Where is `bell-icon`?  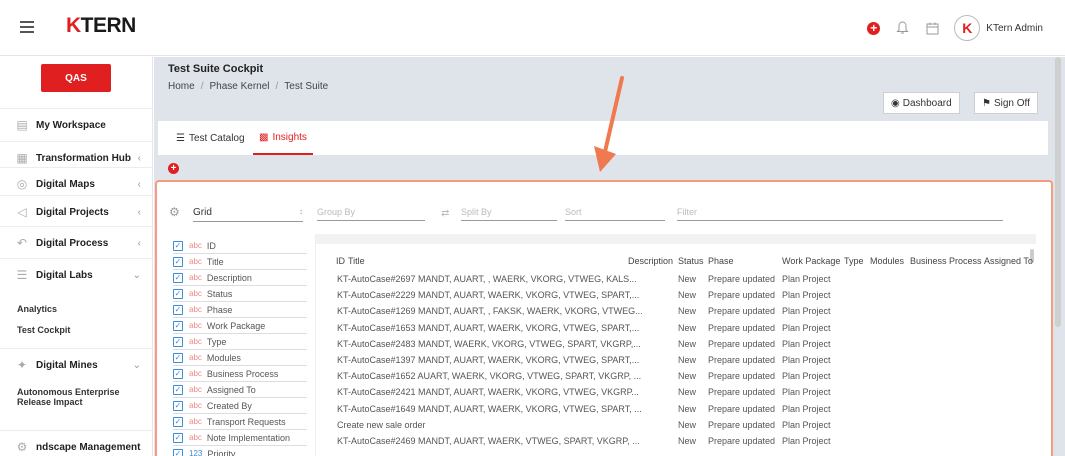
bell-icon is located at coordinates (902, 28).